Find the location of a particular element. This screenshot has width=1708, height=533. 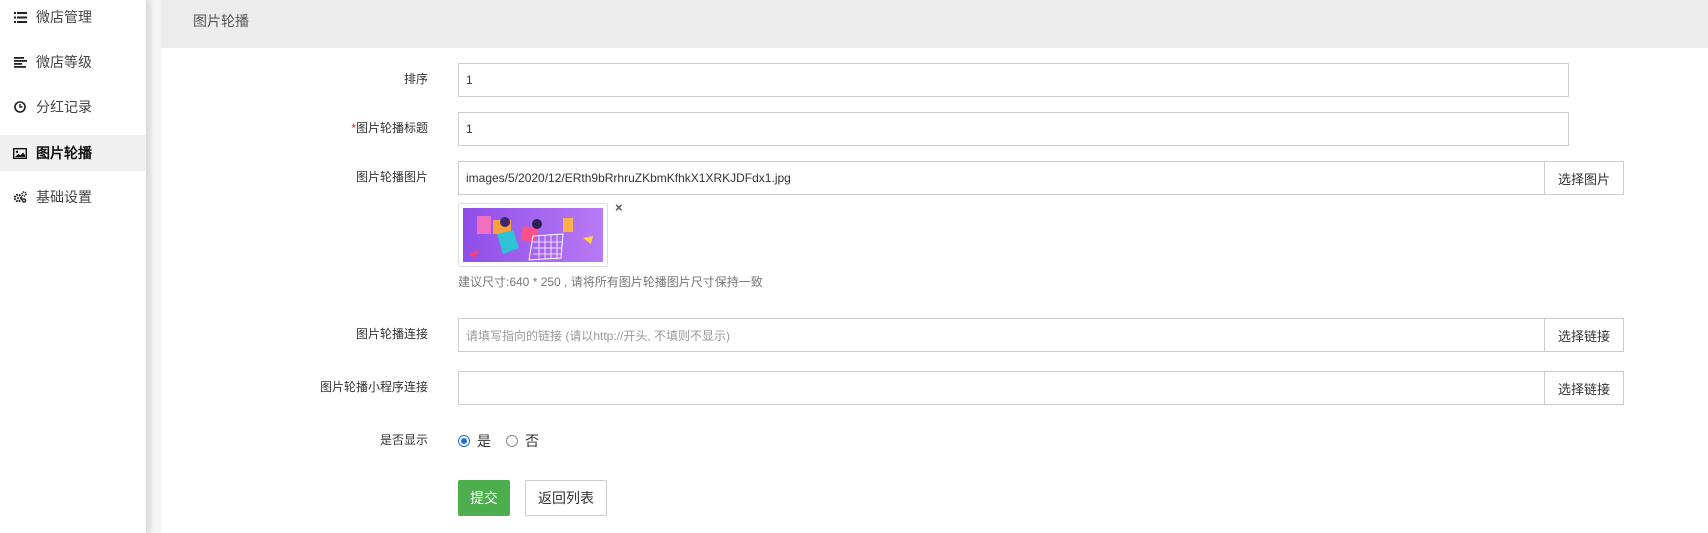

align-left-icon is located at coordinates (20, 62).